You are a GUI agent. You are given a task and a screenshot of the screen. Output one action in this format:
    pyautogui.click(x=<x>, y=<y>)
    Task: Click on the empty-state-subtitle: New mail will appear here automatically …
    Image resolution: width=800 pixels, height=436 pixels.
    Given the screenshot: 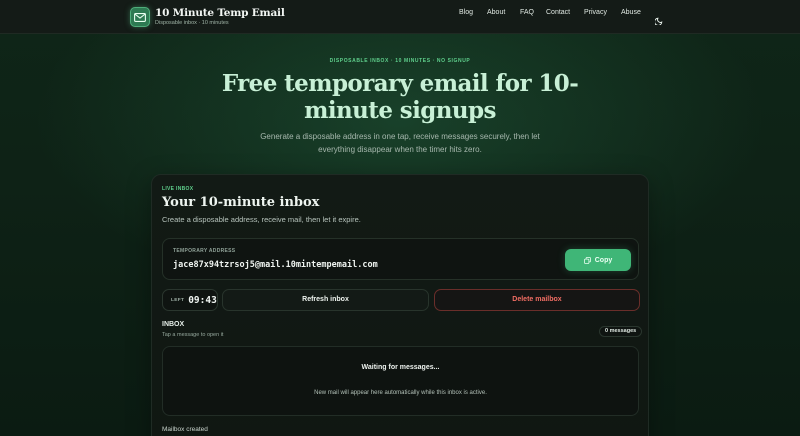 What is the action you would take?
    pyautogui.click(x=400, y=393)
    